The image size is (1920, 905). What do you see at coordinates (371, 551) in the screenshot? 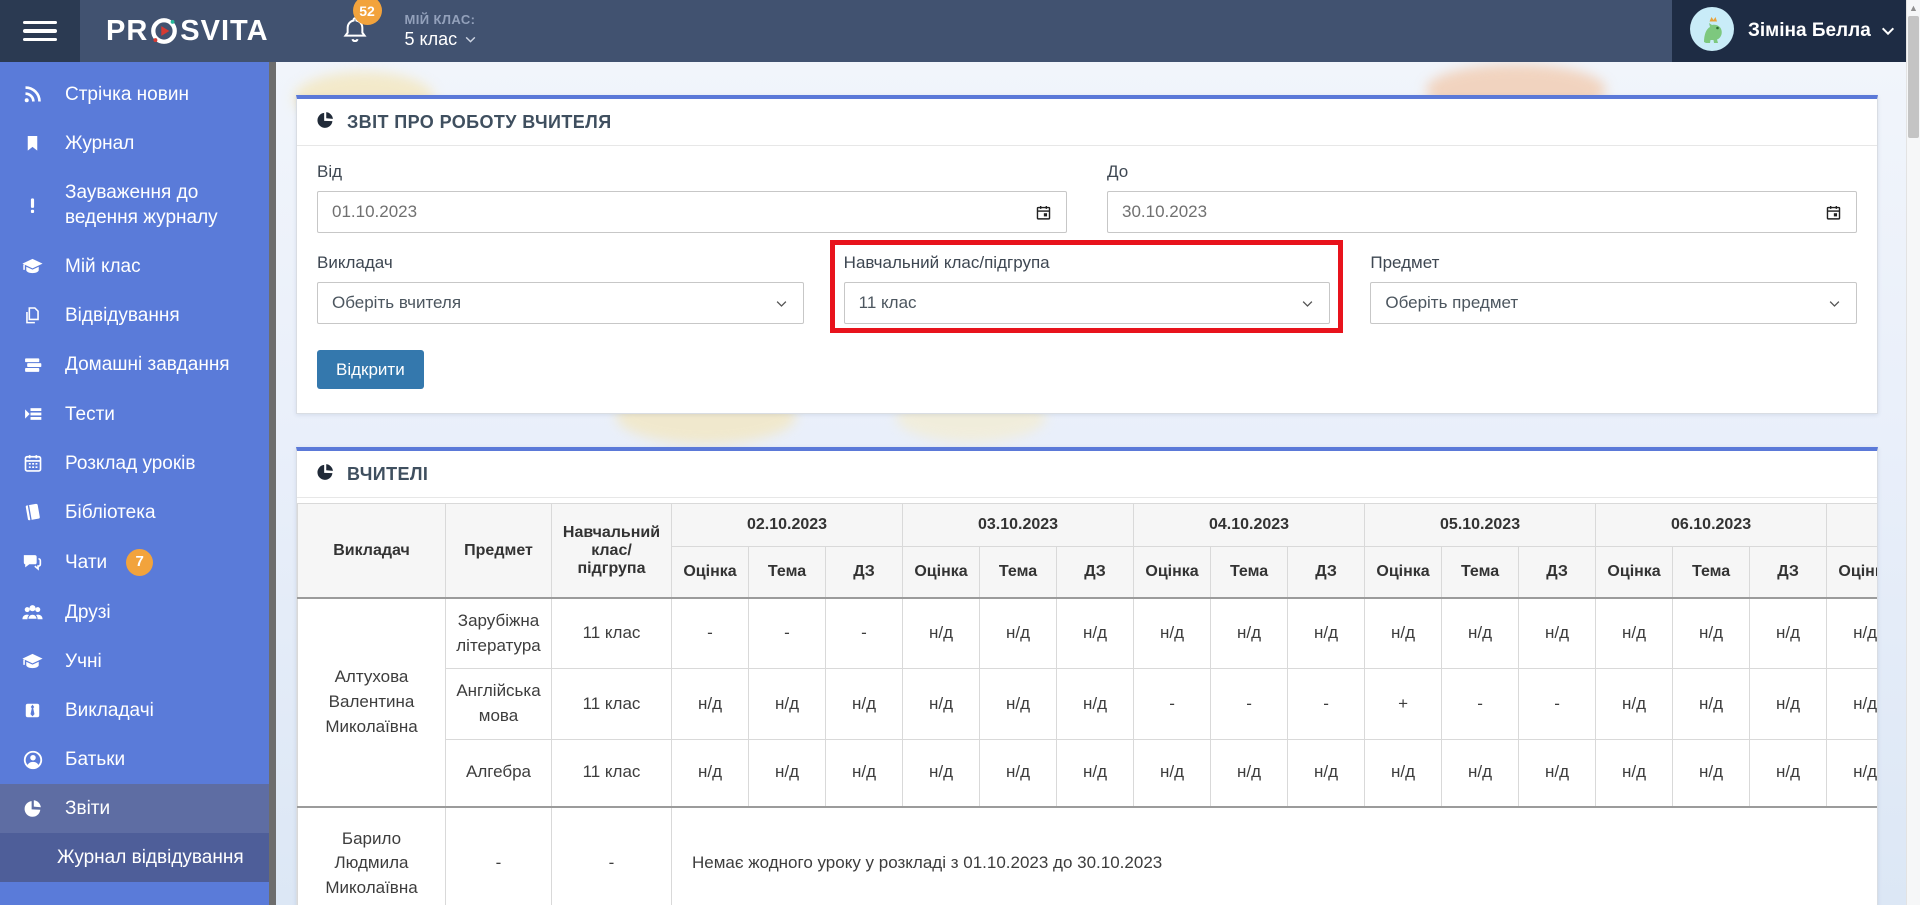
I see `column-header-0: Викладач` at bounding box center [371, 551].